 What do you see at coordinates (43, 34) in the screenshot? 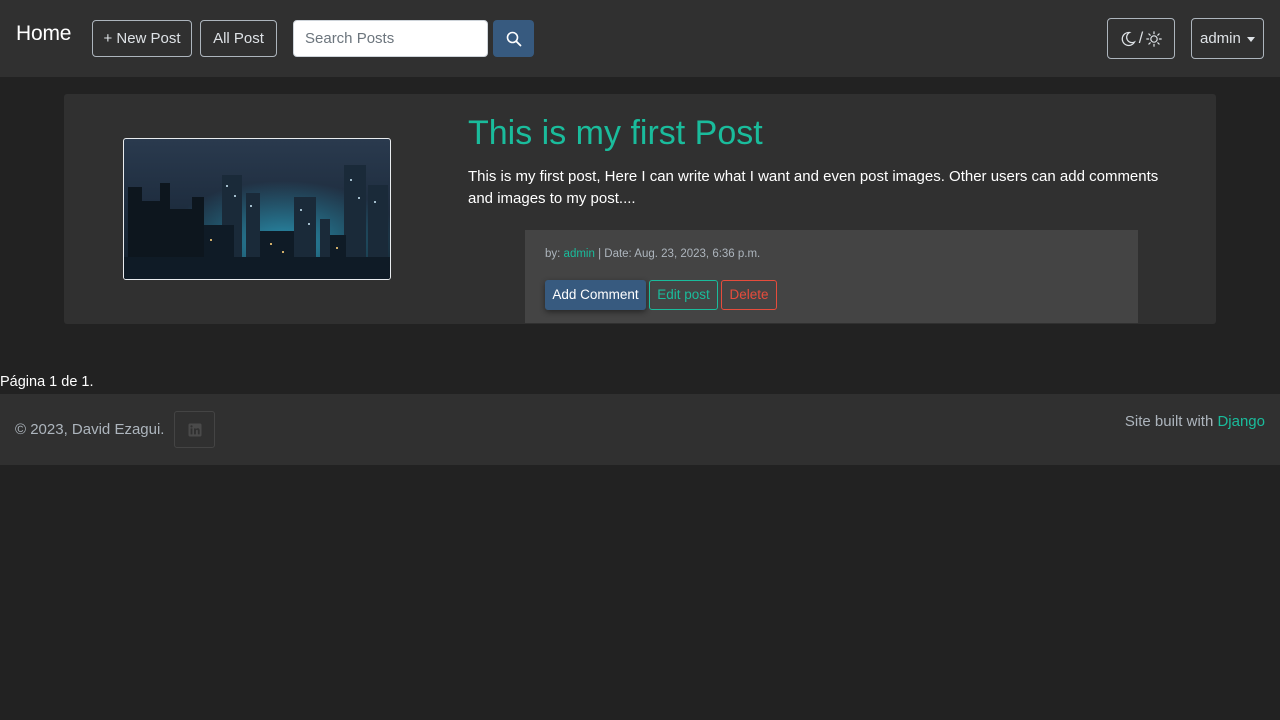
I see `home-link: Home` at bounding box center [43, 34].